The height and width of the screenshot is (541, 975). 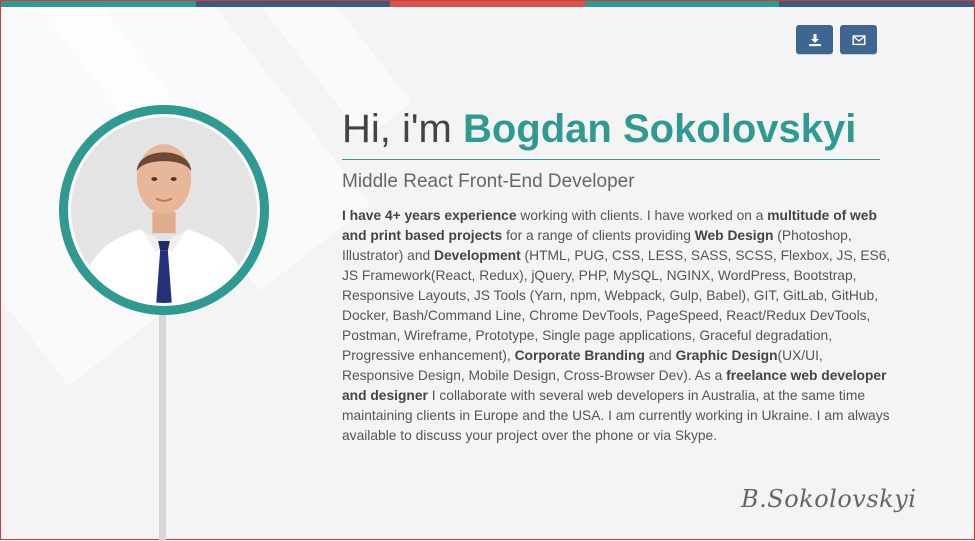 I want to click on bio-highlight: Web Design, so click(x=734, y=235).